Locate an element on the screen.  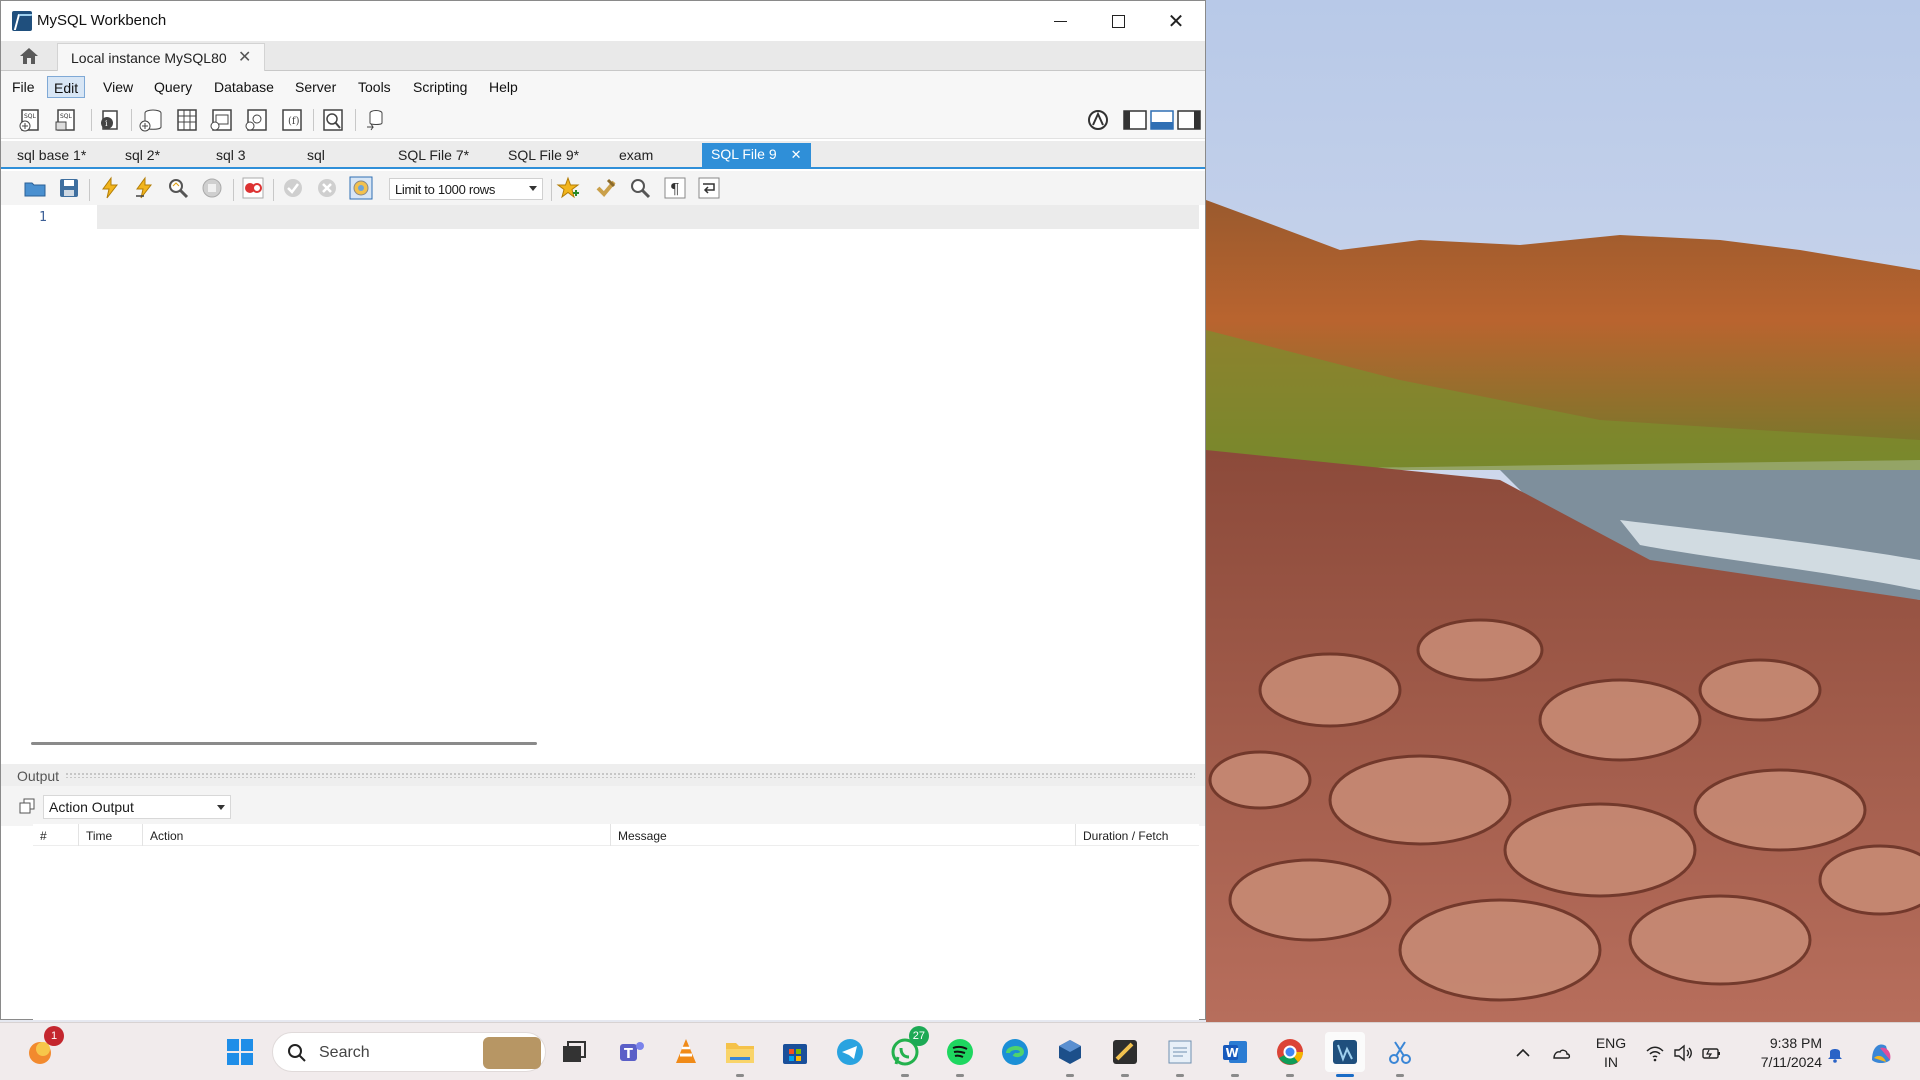
editor-tab: exam is located at coordinates (636, 156).